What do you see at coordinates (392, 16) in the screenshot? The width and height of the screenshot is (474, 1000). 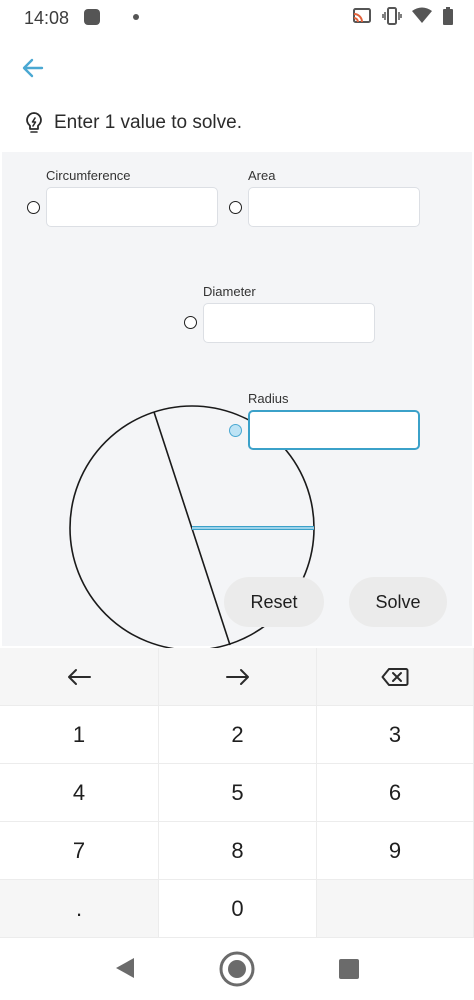 I see `vibrate-icon` at bounding box center [392, 16].